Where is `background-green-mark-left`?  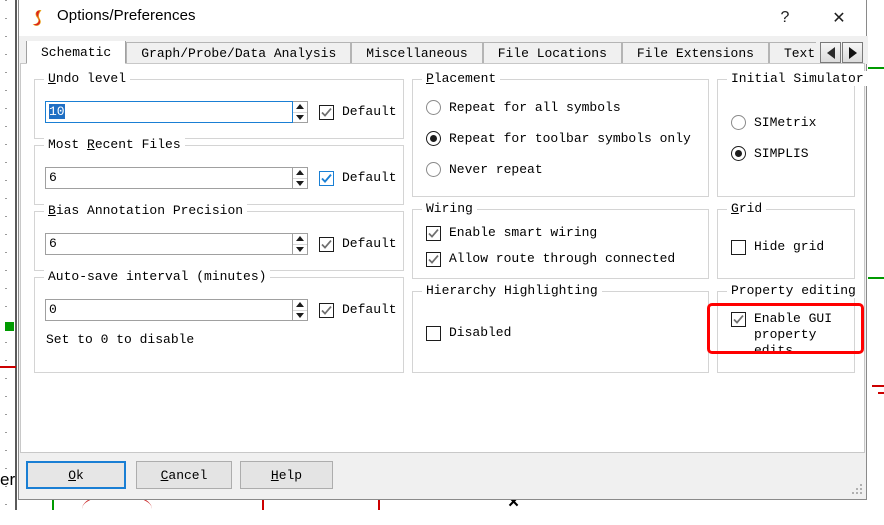 background-green-mark-left is located at coordinates (9, 326).